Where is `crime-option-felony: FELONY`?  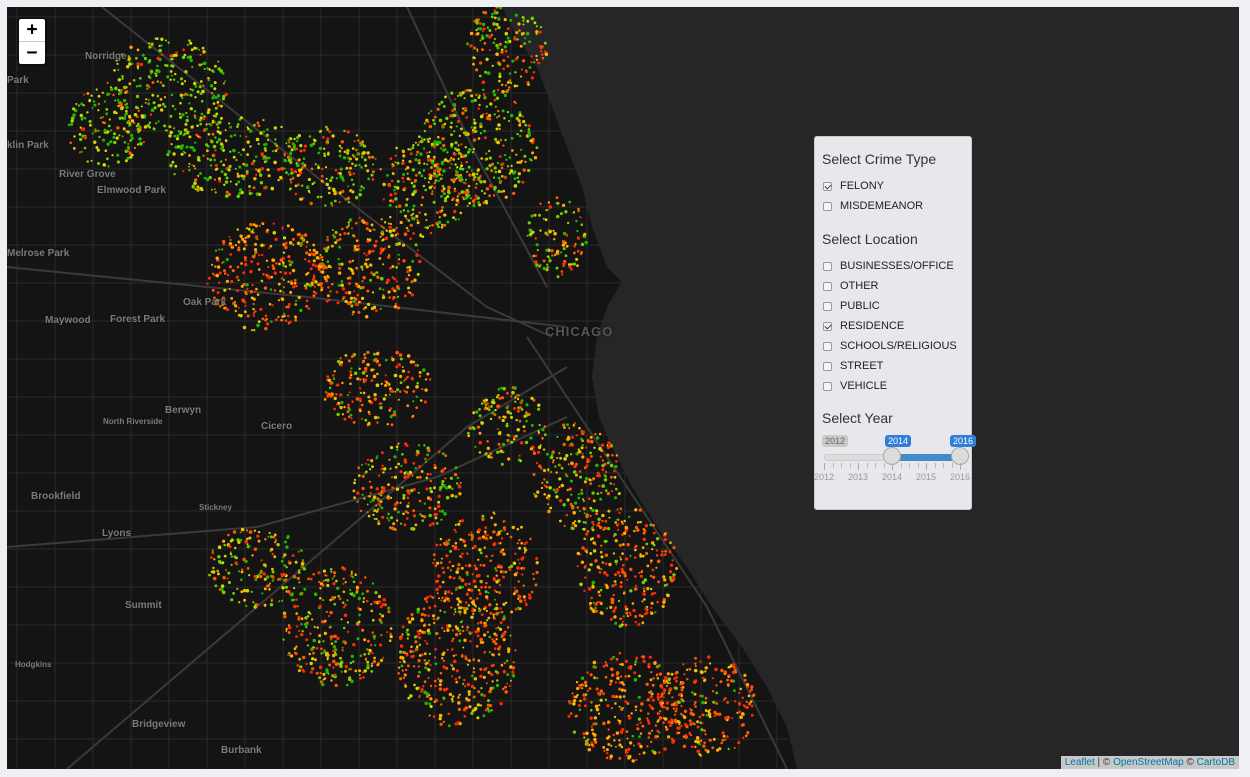 crime-option-felony: FELONY is located at coordinates (893, 186).